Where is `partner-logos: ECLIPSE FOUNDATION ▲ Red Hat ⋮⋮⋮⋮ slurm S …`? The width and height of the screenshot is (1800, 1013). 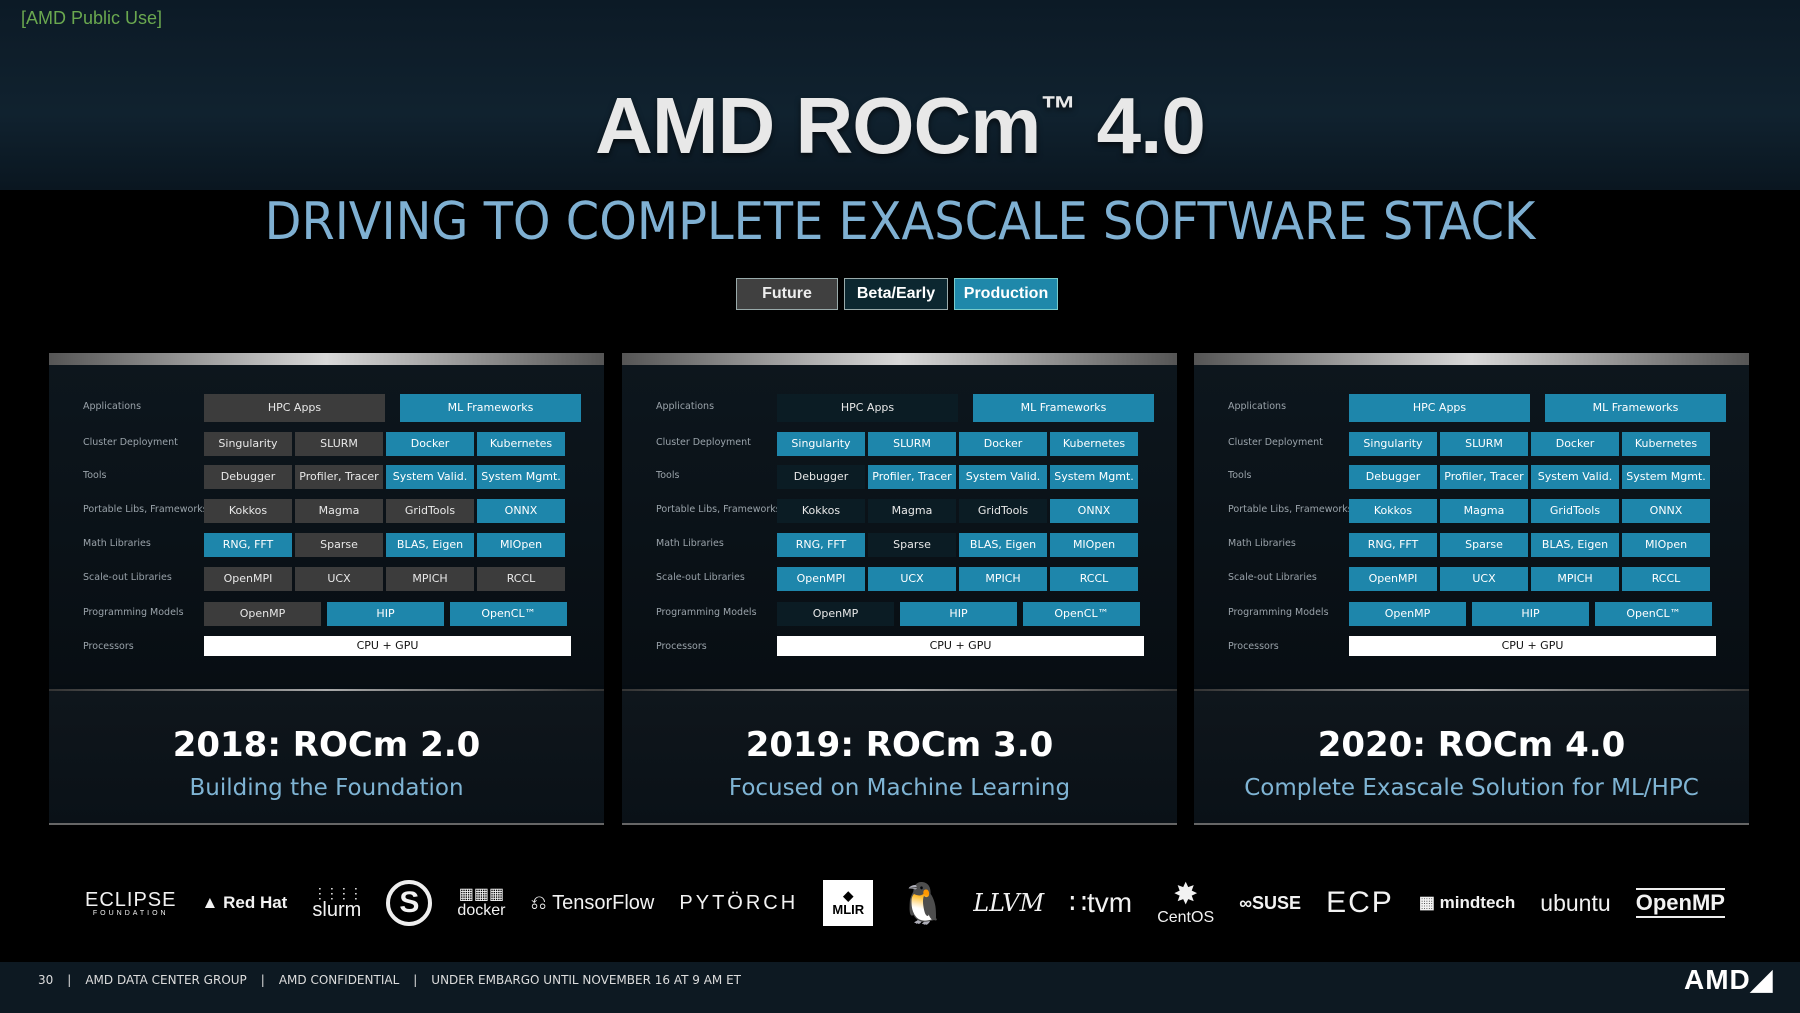 partner-logos: ECLIPSE FOUNDATION ▲ Red Hat ⋮⋮⋮⋮ slurm S … is located at coordinates (905, 903).